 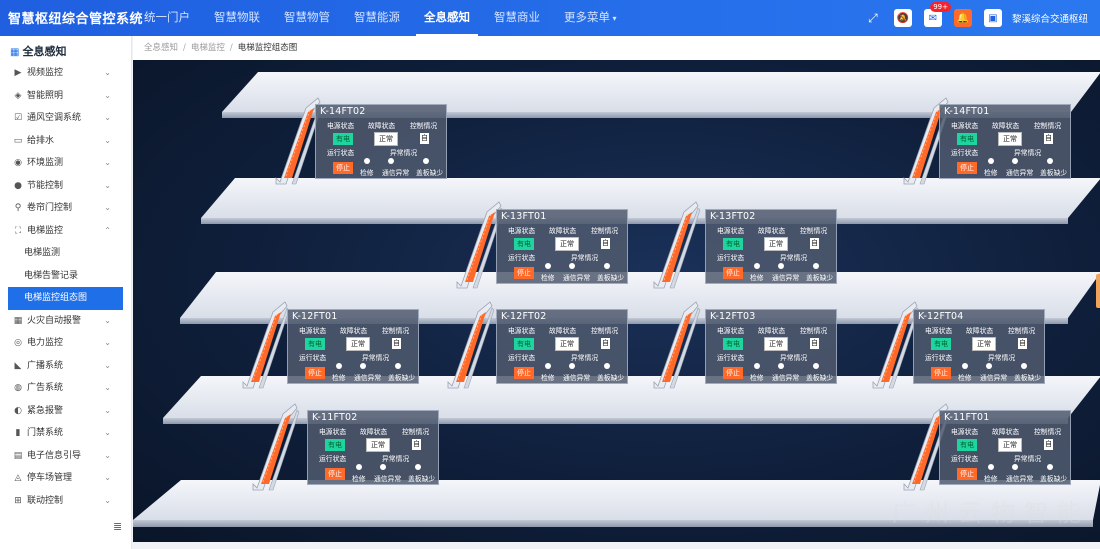 What do you see at coordinates (161, 48) in the screenshot?
I see `breadcrumb-item: 全息感知` at bounding box center [161, 48].